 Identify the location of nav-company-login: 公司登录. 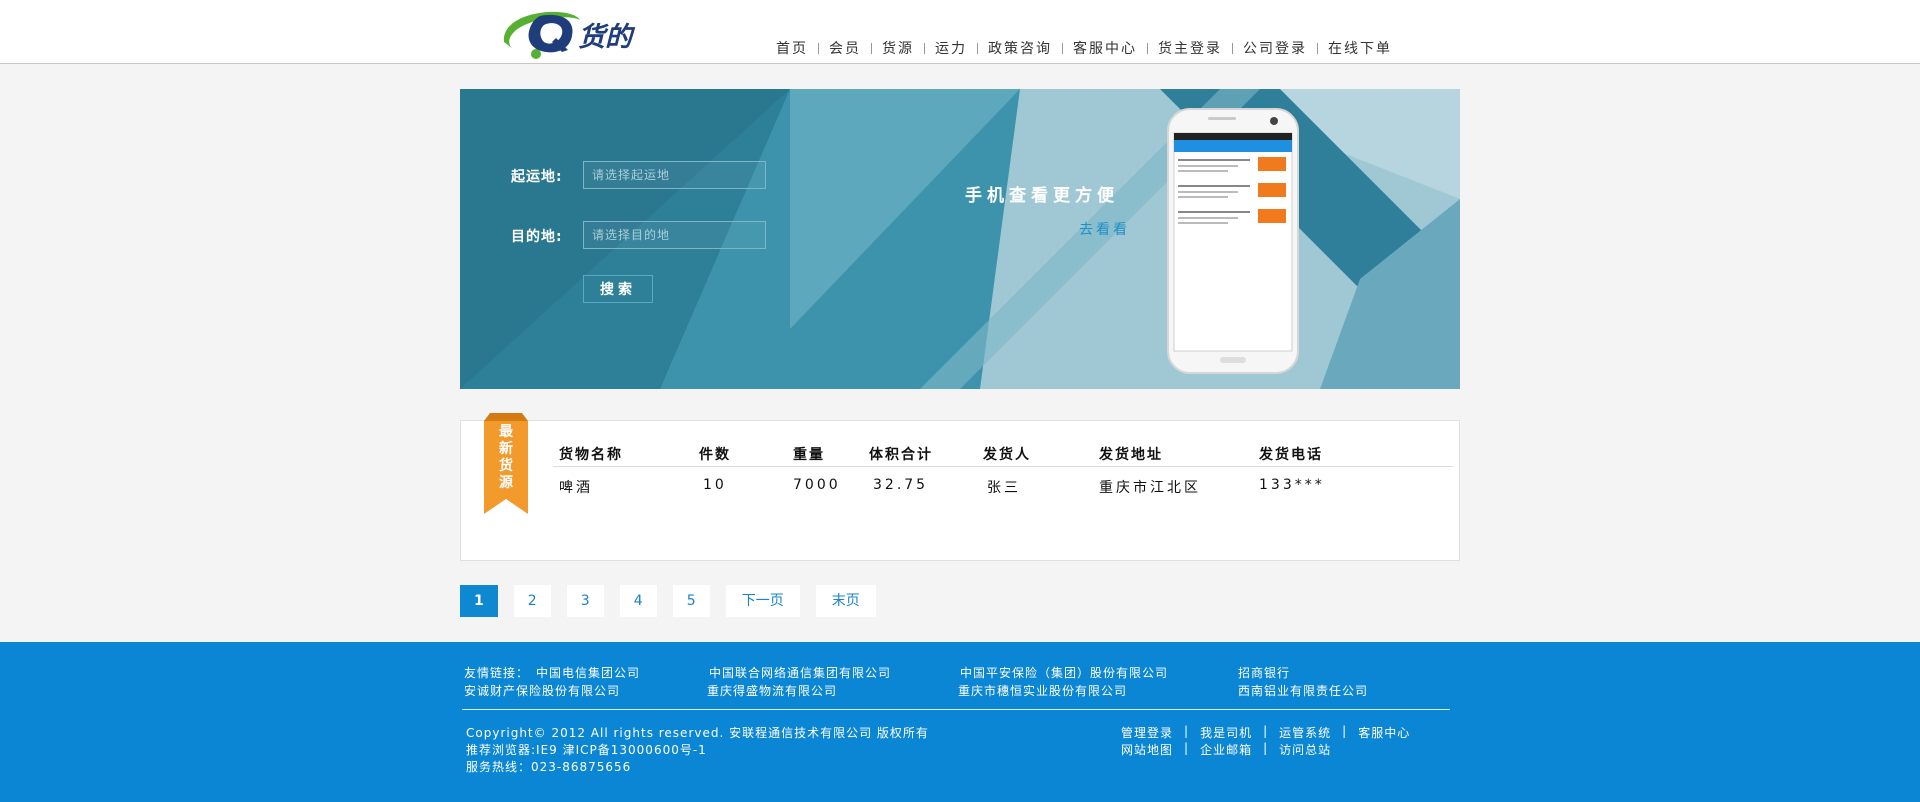
(1275, 48).